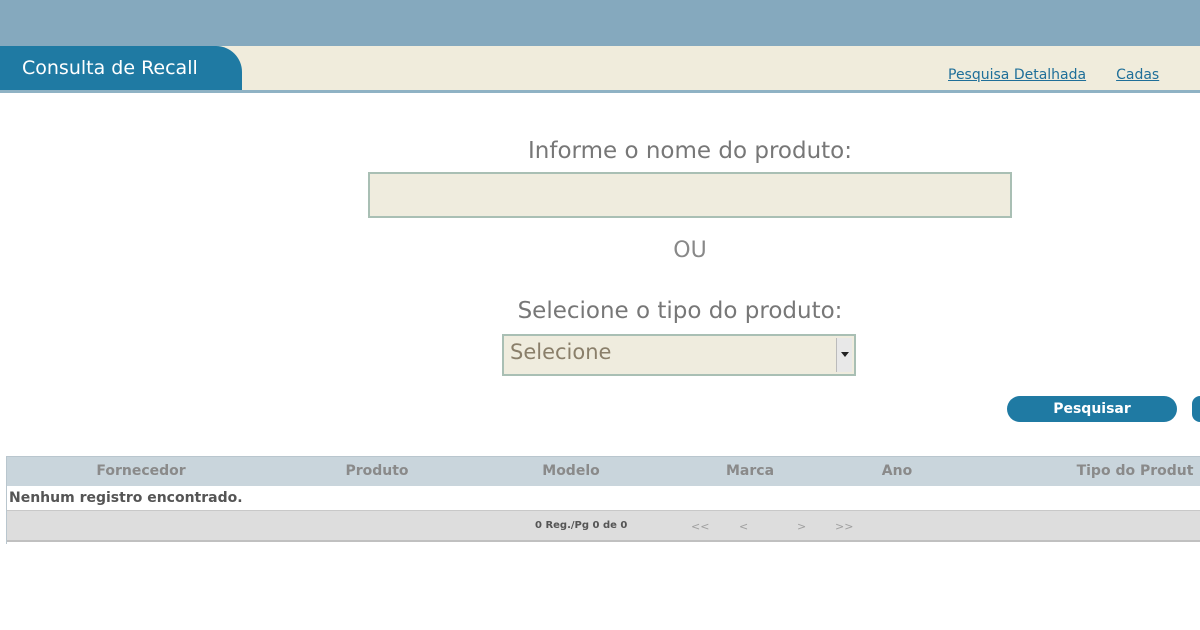 The image size is (1200, 630). What do you see at coordinates (690, 250) in the screenshot?
I see `or-separator: OU` at bounding box center [690, 250].